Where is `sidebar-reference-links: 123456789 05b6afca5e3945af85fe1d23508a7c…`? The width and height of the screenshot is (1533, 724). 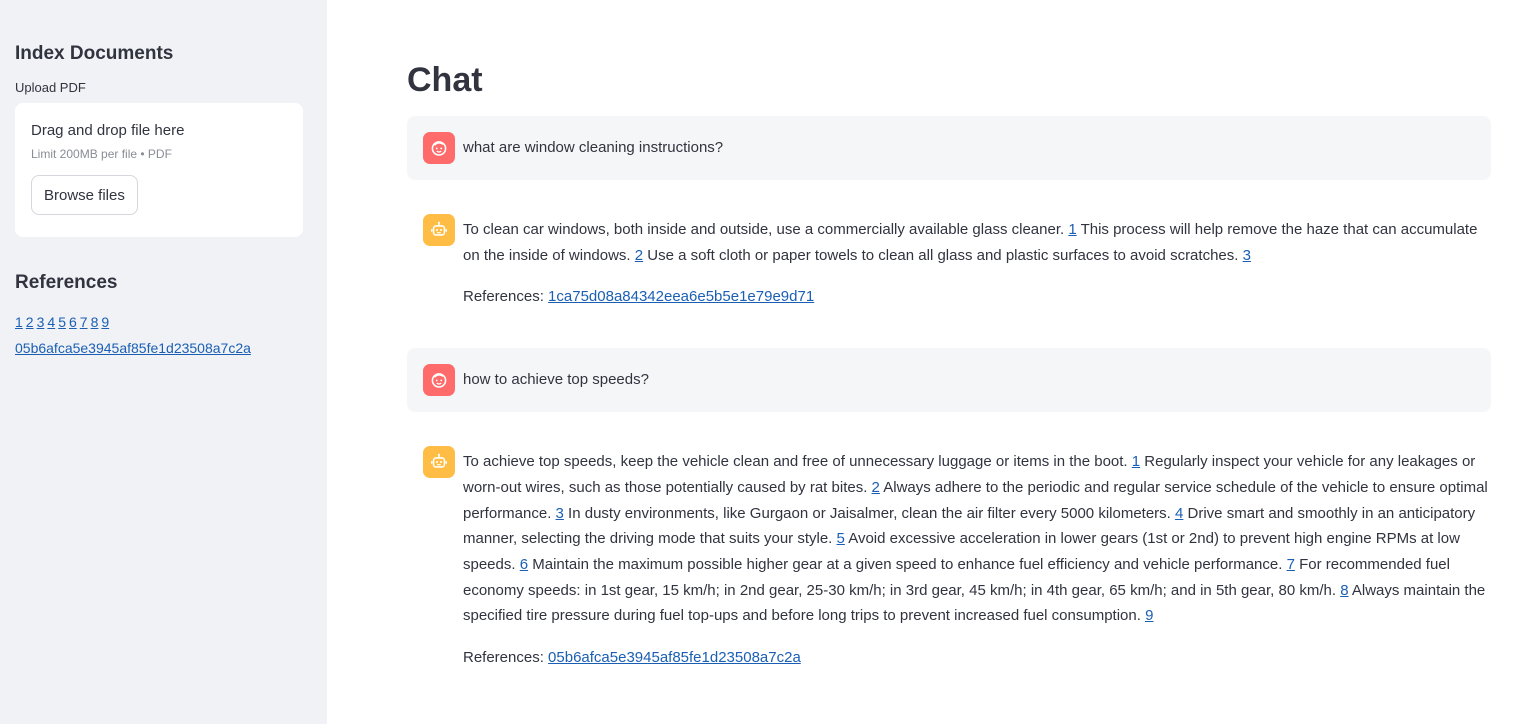 sidebar-reference-links: 123456789 05b6afca5e3945af85fe1d23508a7c… is located at coordinates (159, 335).